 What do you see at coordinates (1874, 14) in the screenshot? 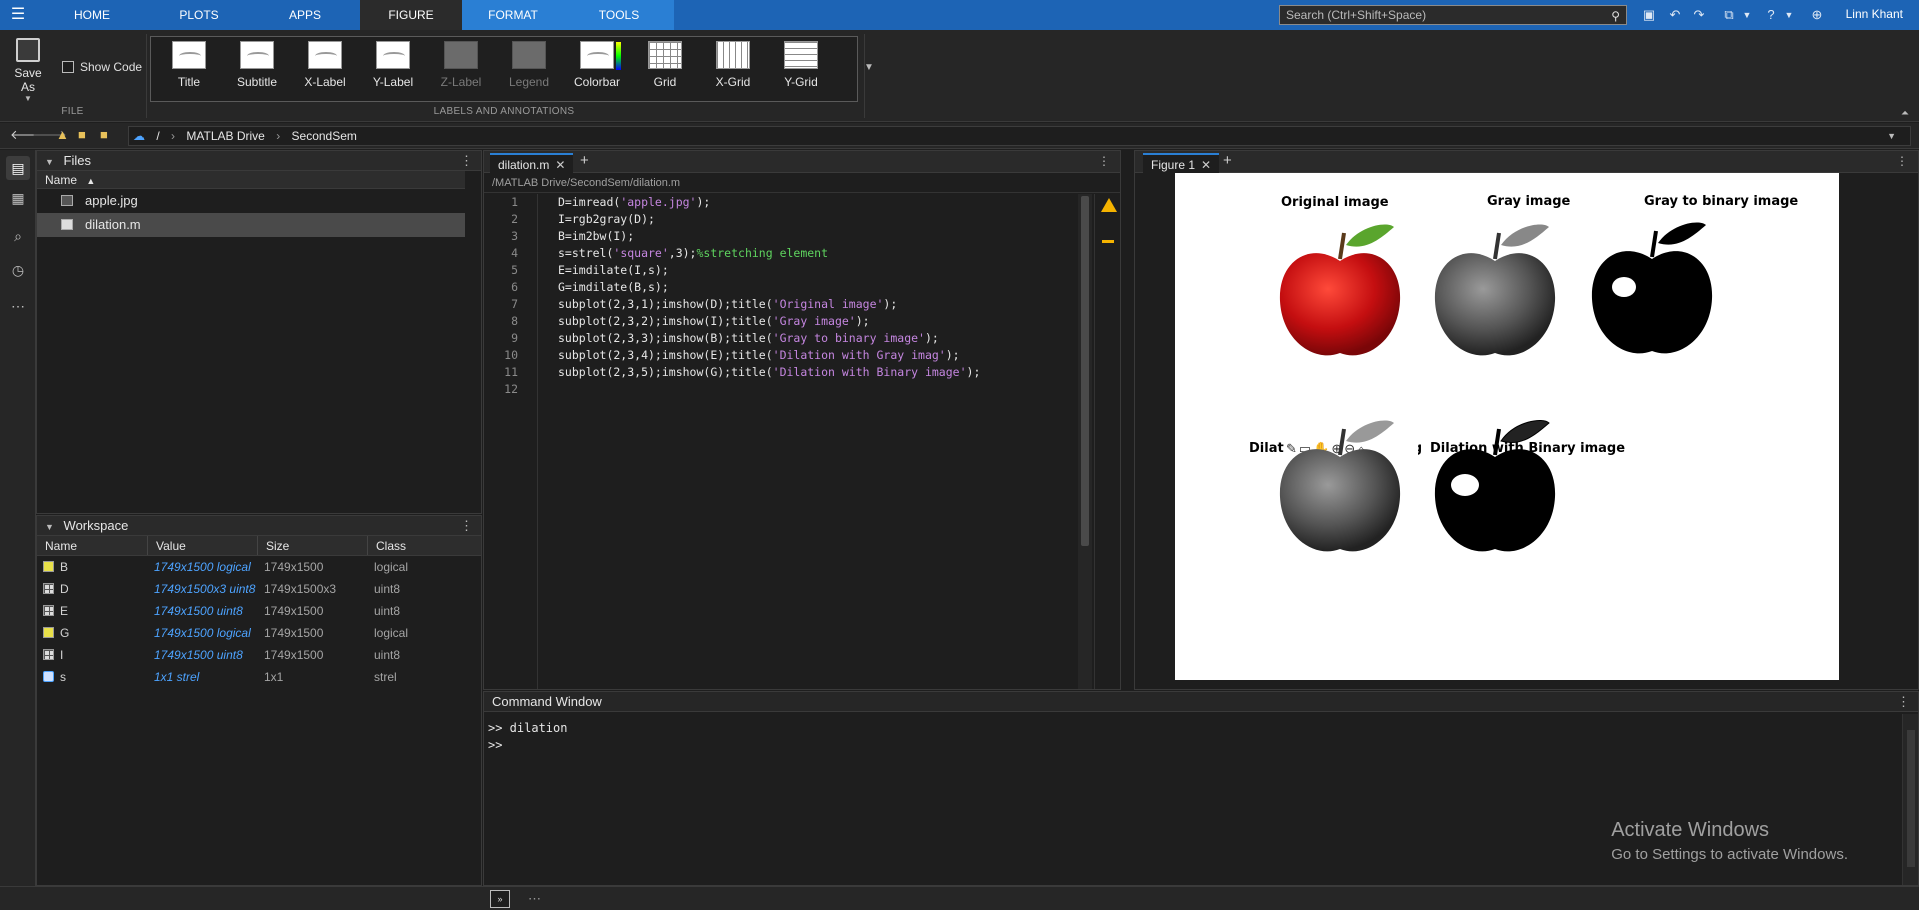
I see `user-name: Linn Khant` at bounding box center [1874, 14].